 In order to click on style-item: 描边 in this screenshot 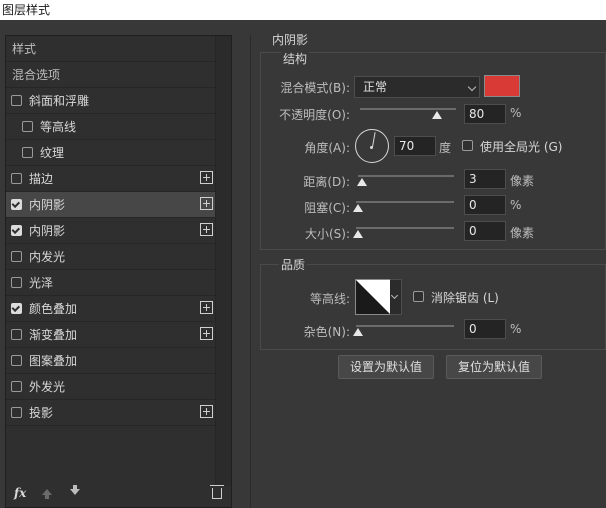, I will do `click(111, 179)`.